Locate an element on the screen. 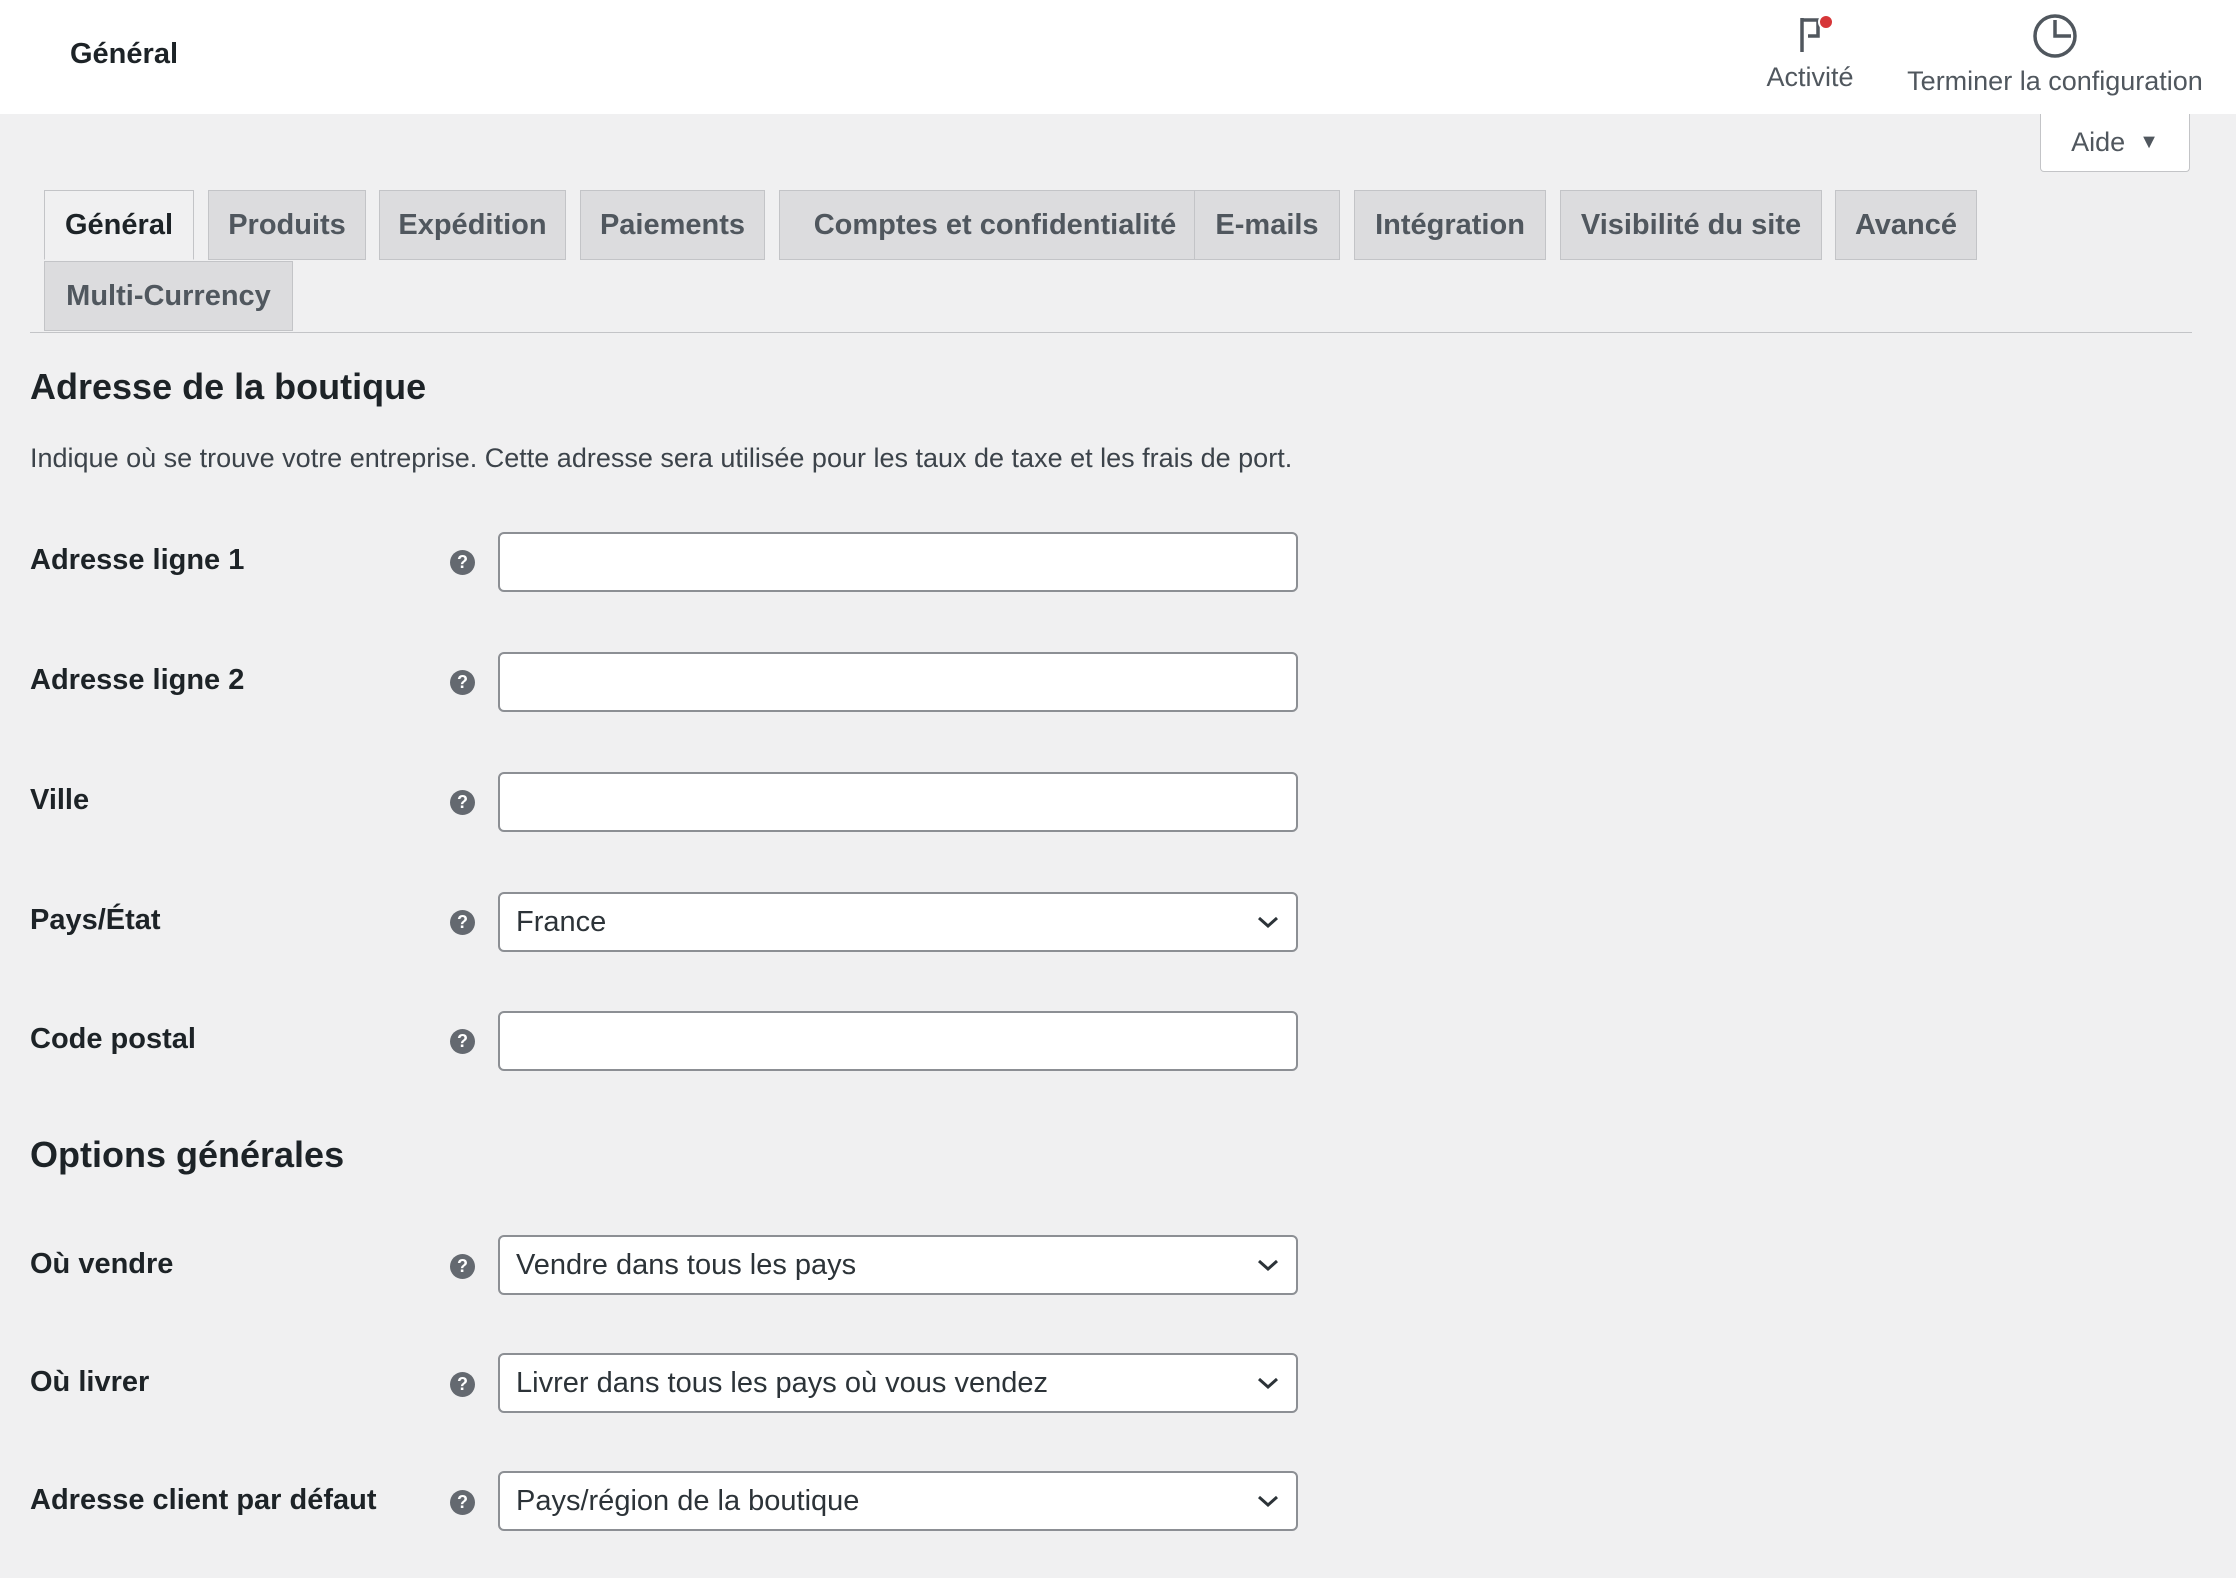 The height and width of the screenshot is (1578, 2236). shipping-location-value: Livrer dans tous les pays où vous vendez is located at coordinates (782, 1382).